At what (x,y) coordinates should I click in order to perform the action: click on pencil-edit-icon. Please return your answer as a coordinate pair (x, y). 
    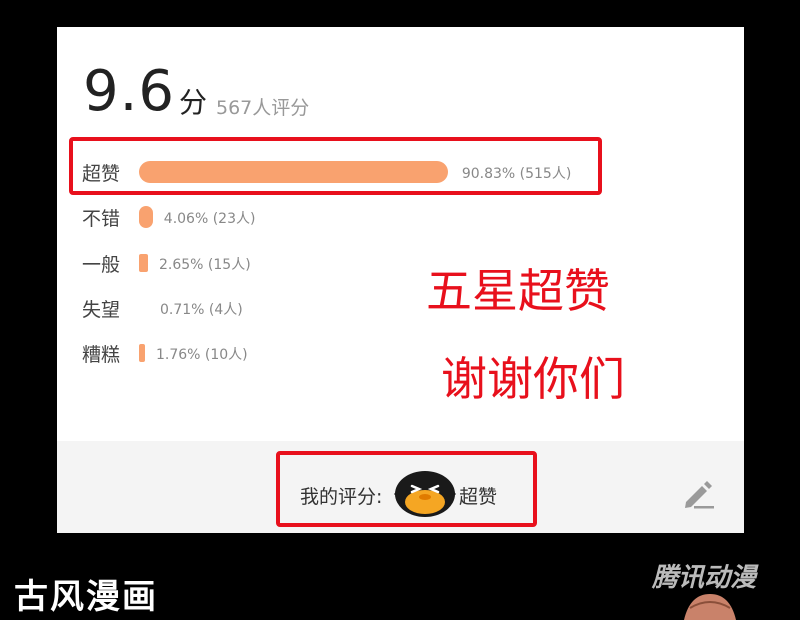
    Looking at the image, I should click on (698, 493).